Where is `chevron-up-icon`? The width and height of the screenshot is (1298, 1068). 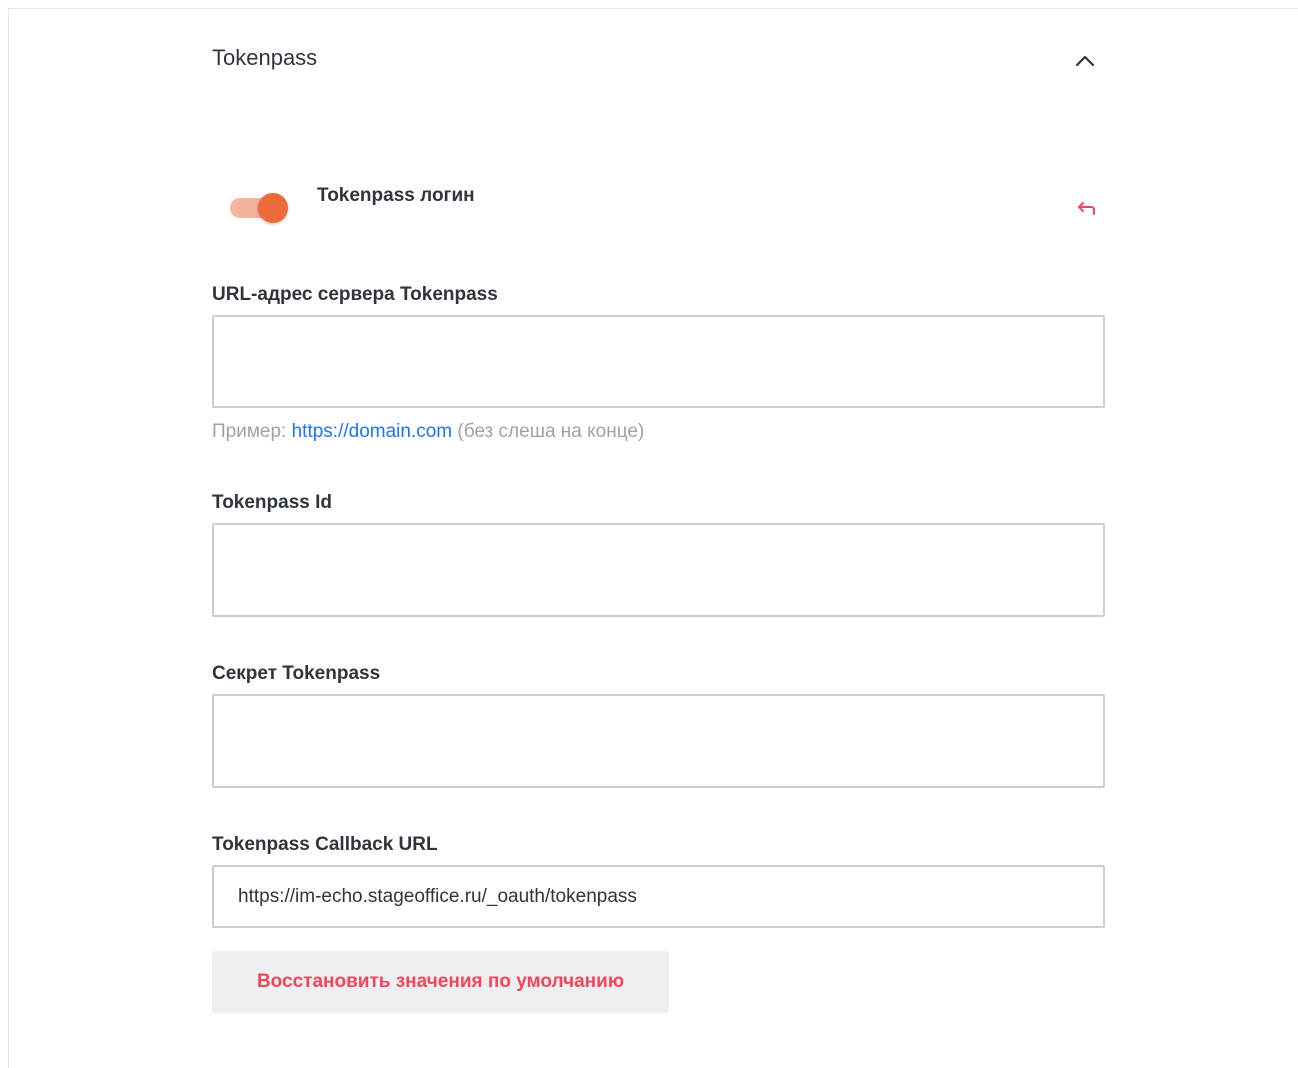 chevron-up-icon is located at coordinates (1085, 61).